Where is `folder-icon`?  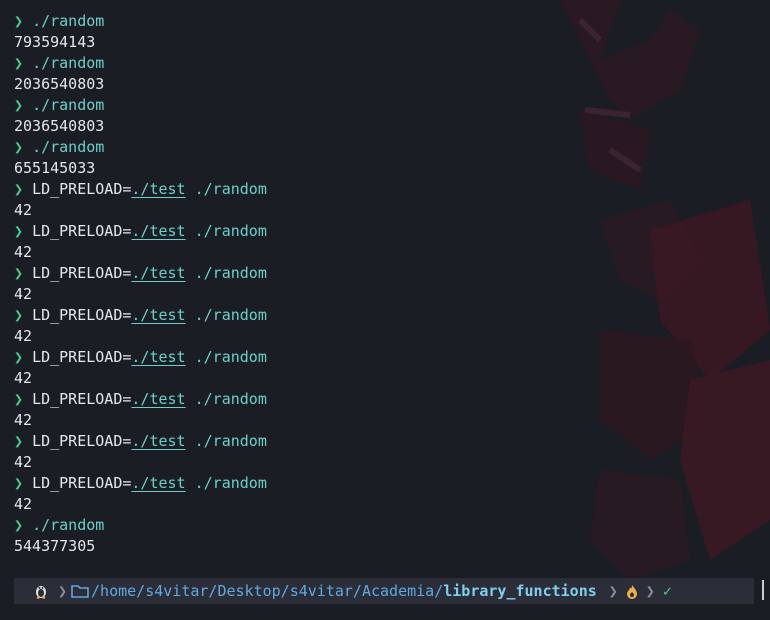 folder-icon is located at coordinates (81, 591).